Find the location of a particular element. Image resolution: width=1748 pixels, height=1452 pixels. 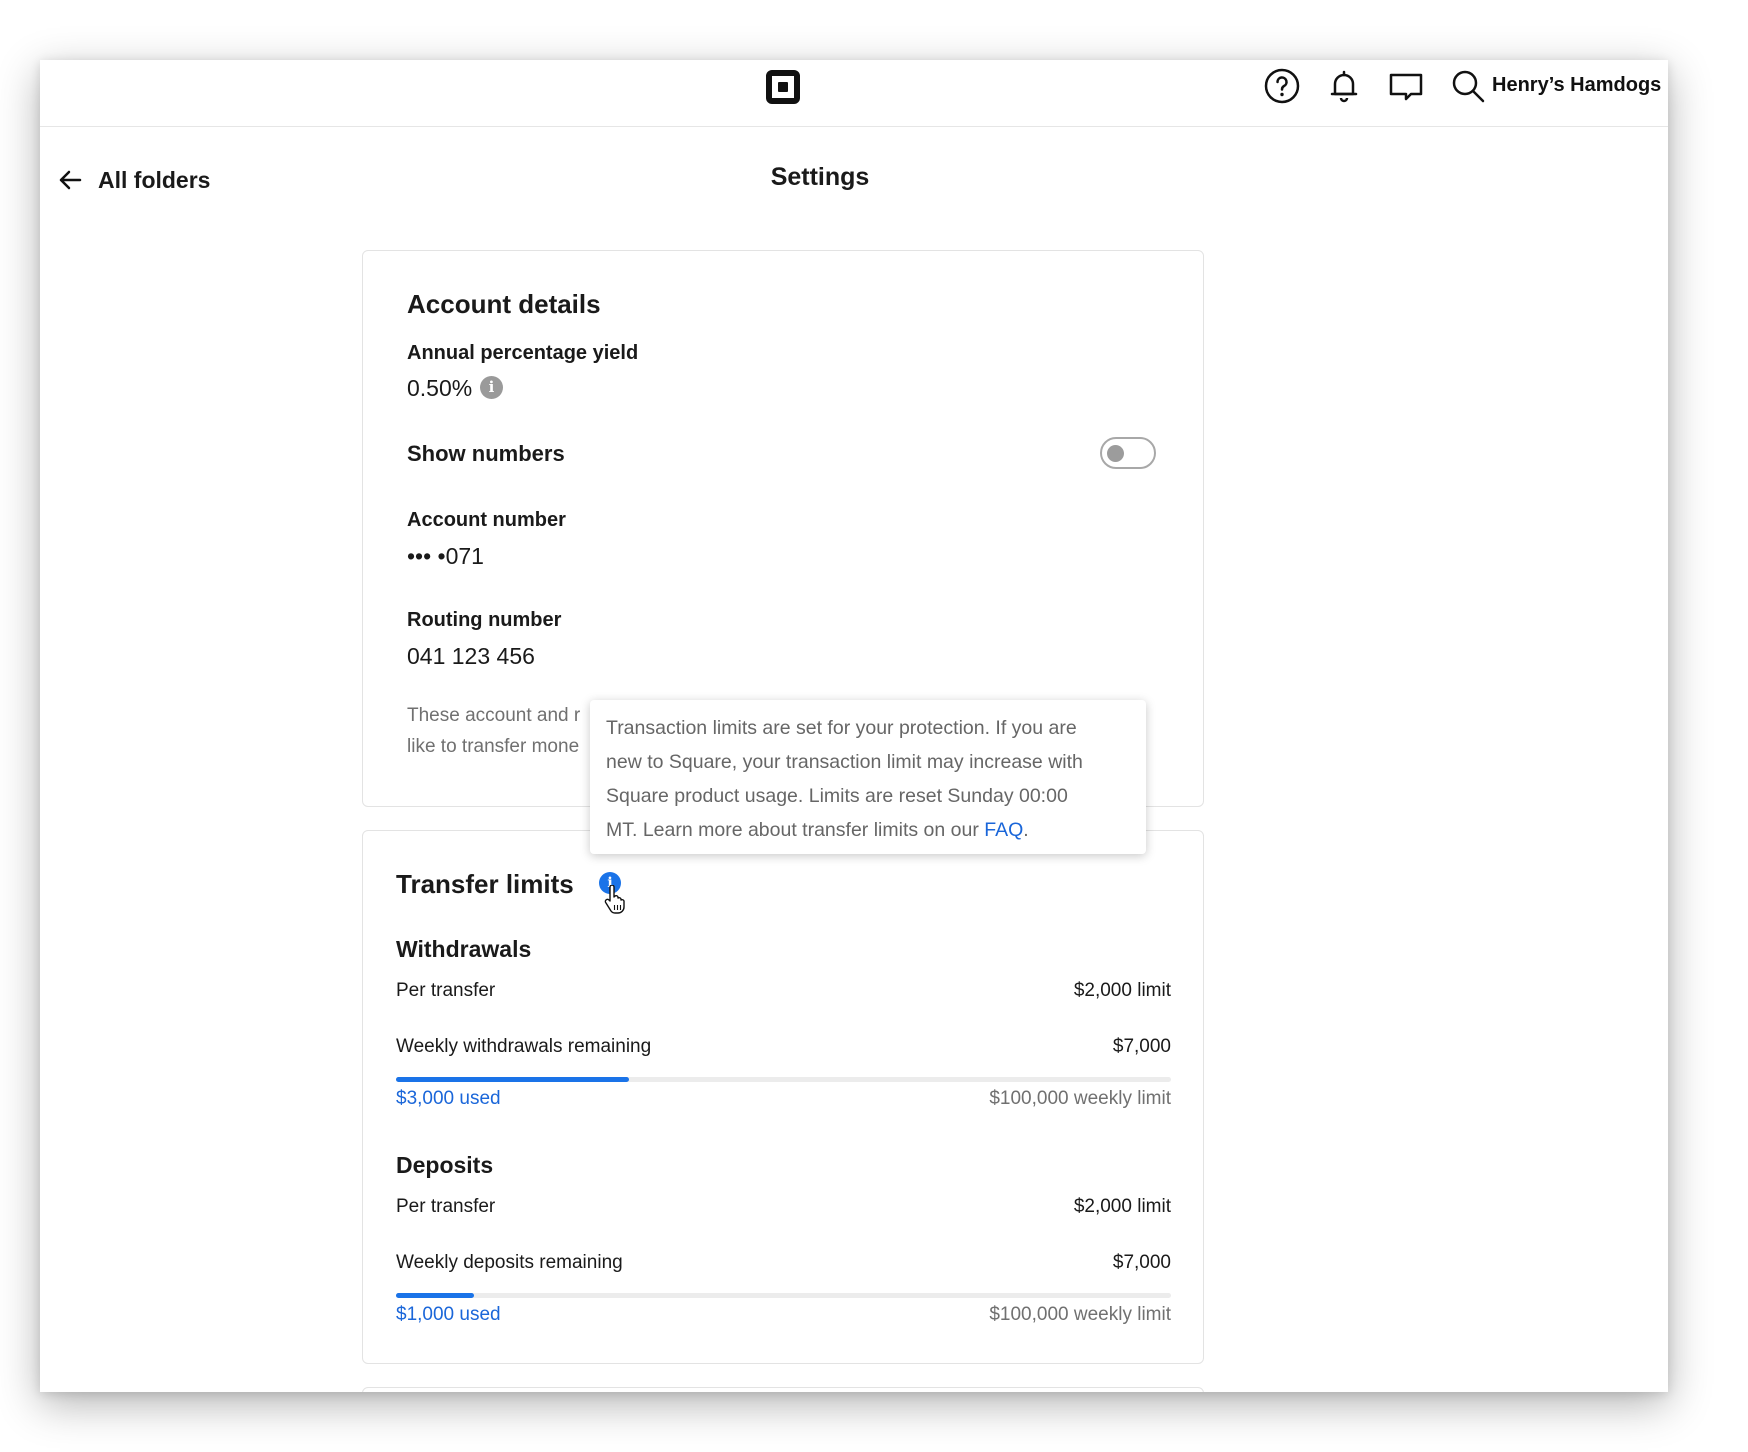

deposits-used: $1,000 used is located at coordinates (448, 1314).